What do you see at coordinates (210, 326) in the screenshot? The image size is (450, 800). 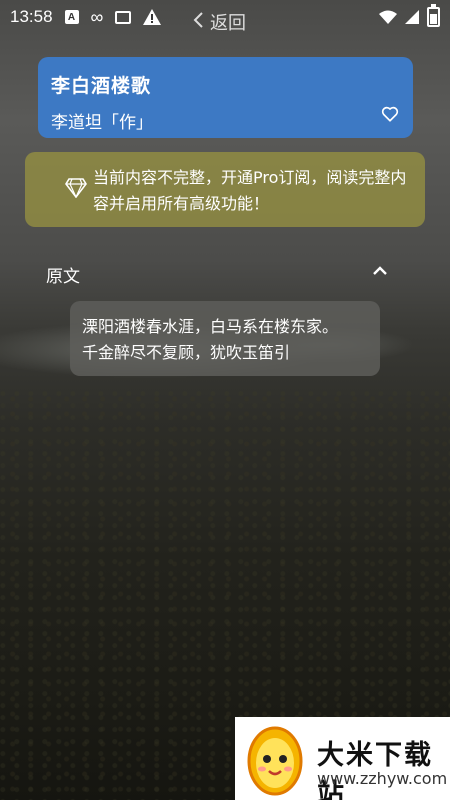 I see `poem-line-1: 溧阳酒楼春水涯，白马系在楼东家。` at bounding box center [210, 326].